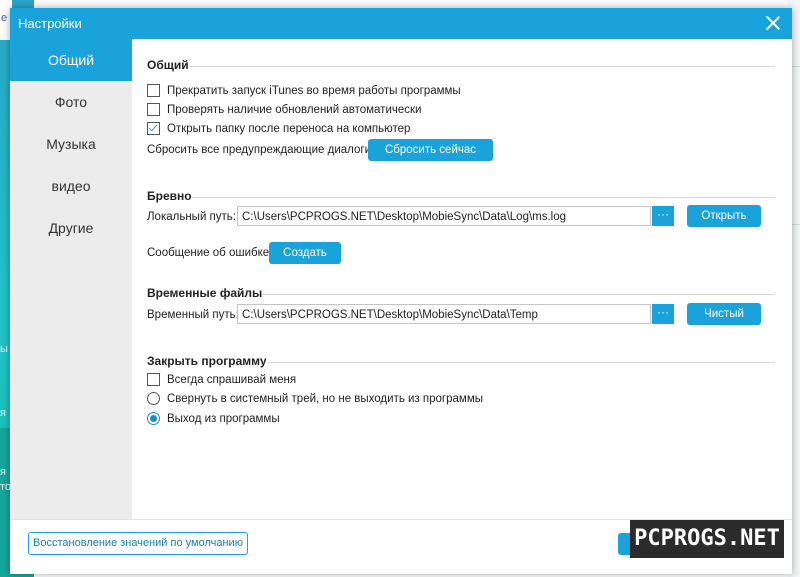  What do you see at coordinates (71, 279) in the screenshot?
I see `settings-sidebar: Общий Фото Музыка видео Другие` at bounding box center [71, 279].